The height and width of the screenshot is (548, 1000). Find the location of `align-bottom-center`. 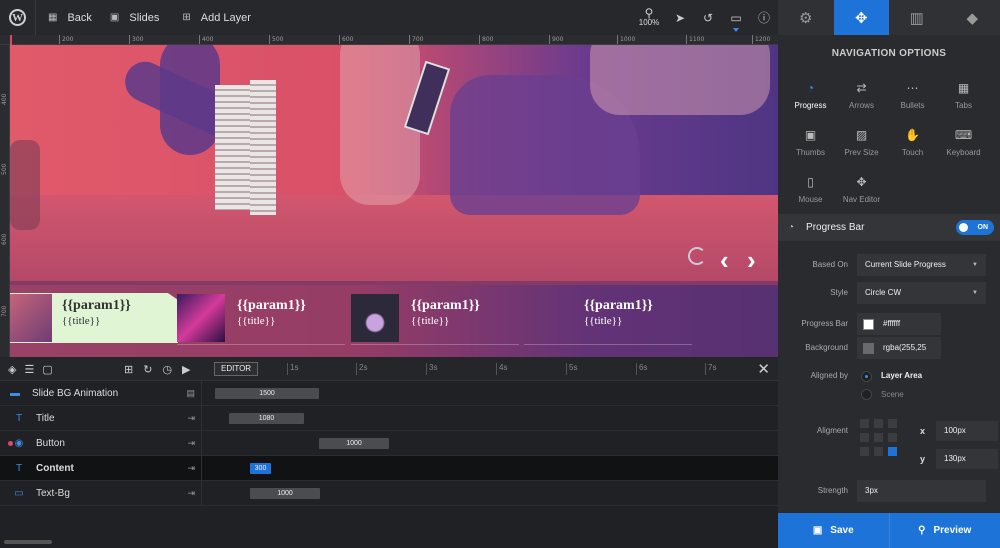

align-bottom-center is located at coordinates (878, 451).